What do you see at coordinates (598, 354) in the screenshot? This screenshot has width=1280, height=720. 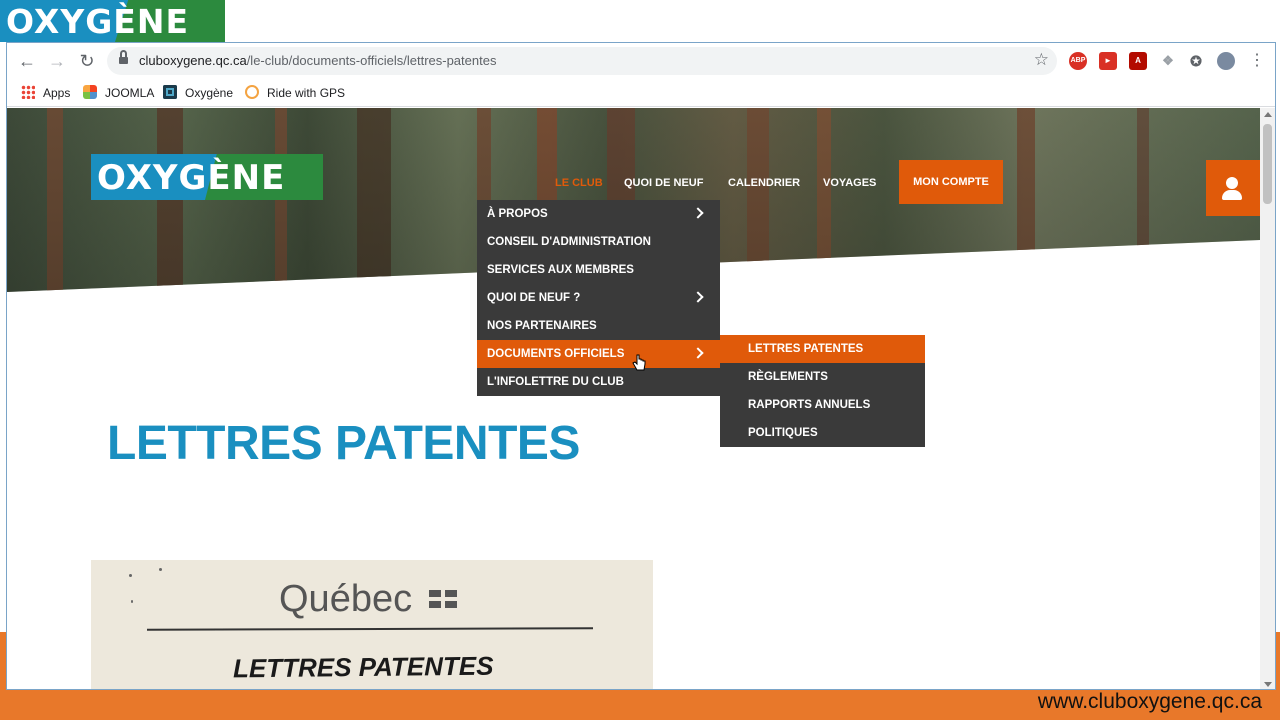 I see `menu-item-documents-officiels: DOCUMENTS OFFICIELS` at bounding box center [598, 354].